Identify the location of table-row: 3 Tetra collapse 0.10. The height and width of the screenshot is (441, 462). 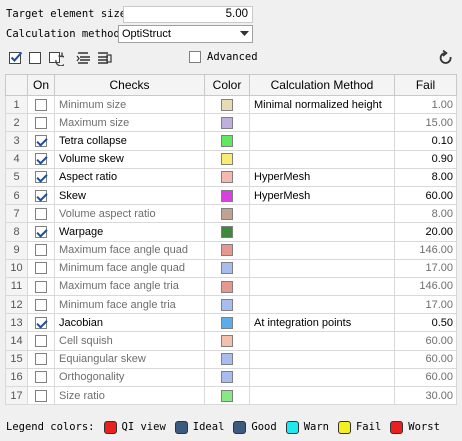
(231, 141).